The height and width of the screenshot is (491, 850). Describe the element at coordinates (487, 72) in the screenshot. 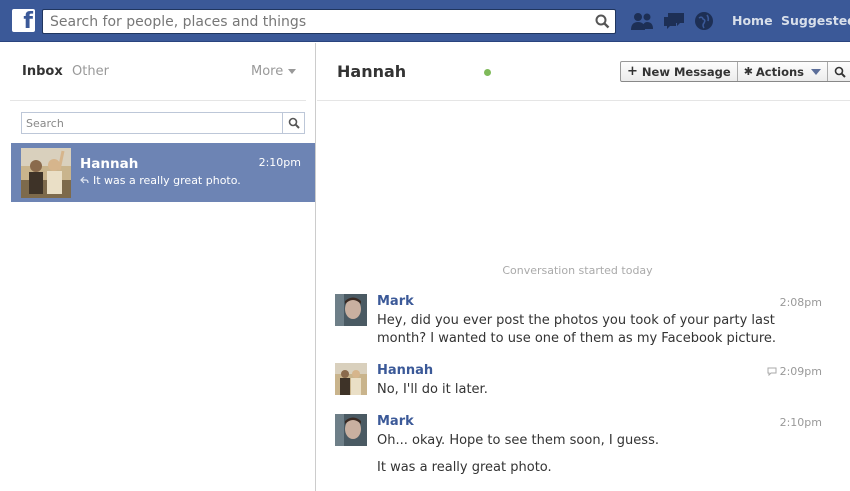

I see `online-status-indicator` at that location.